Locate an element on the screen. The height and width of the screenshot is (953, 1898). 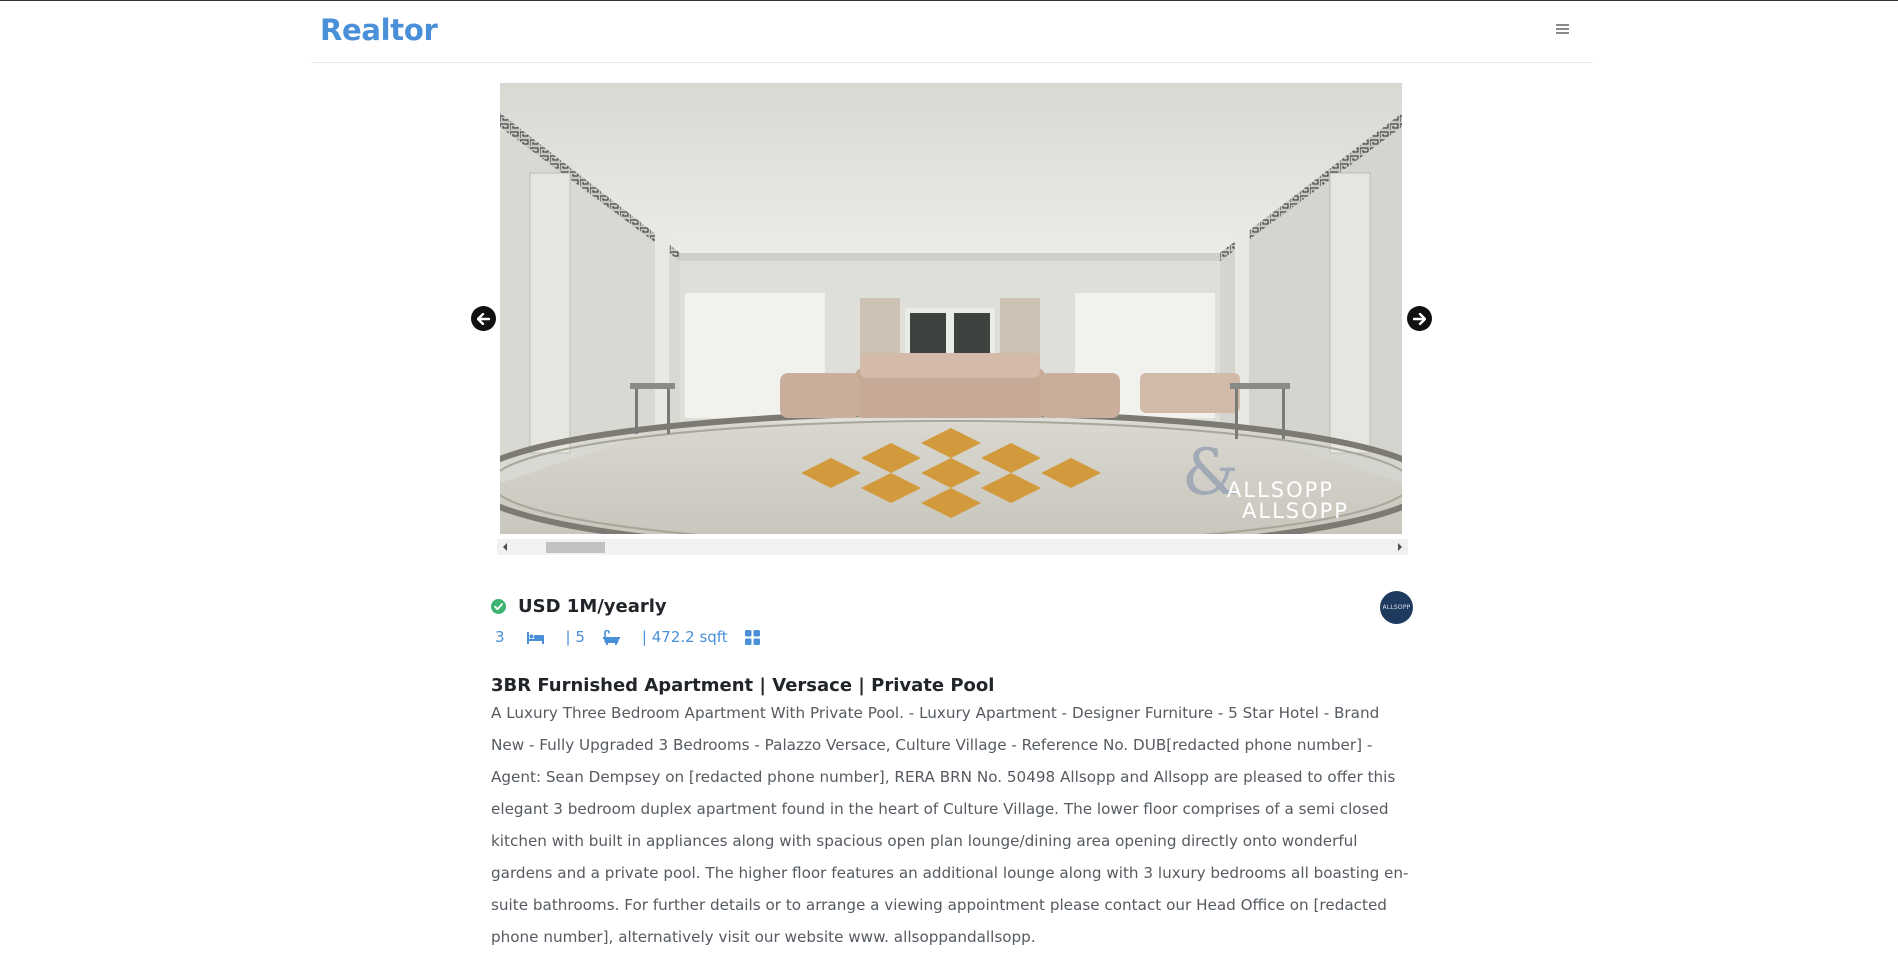
brand-logo: Realtor is located at coordinates (379, 30).